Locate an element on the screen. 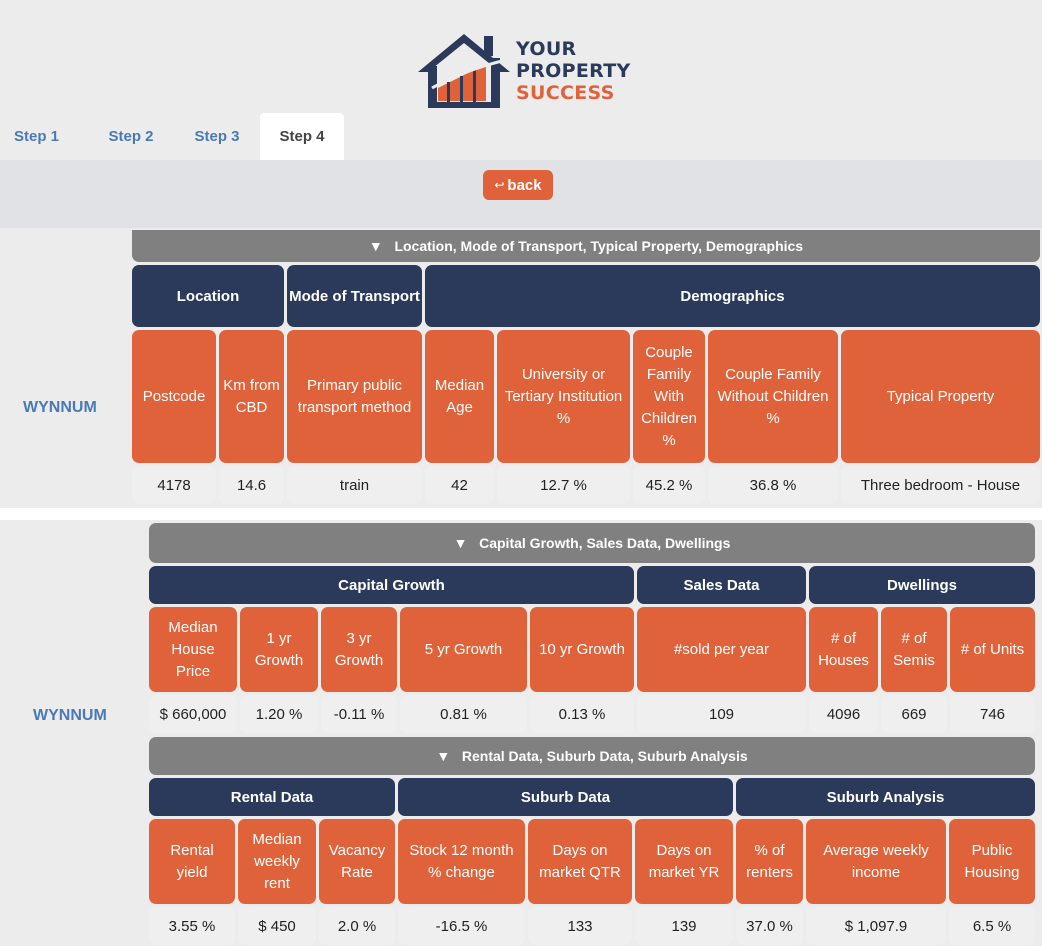 This screenshot has height=948, width=1042. brand-line-2: PROPERTY is located at coordinates (573, 71).